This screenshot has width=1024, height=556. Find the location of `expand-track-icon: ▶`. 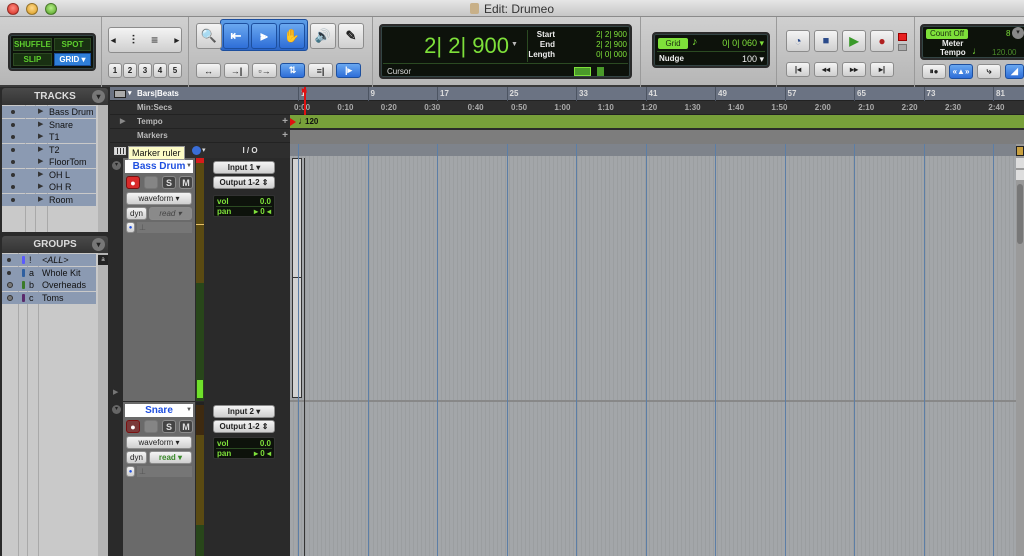

expand-track-icon: ▶ is located at coordinates (115, 392).